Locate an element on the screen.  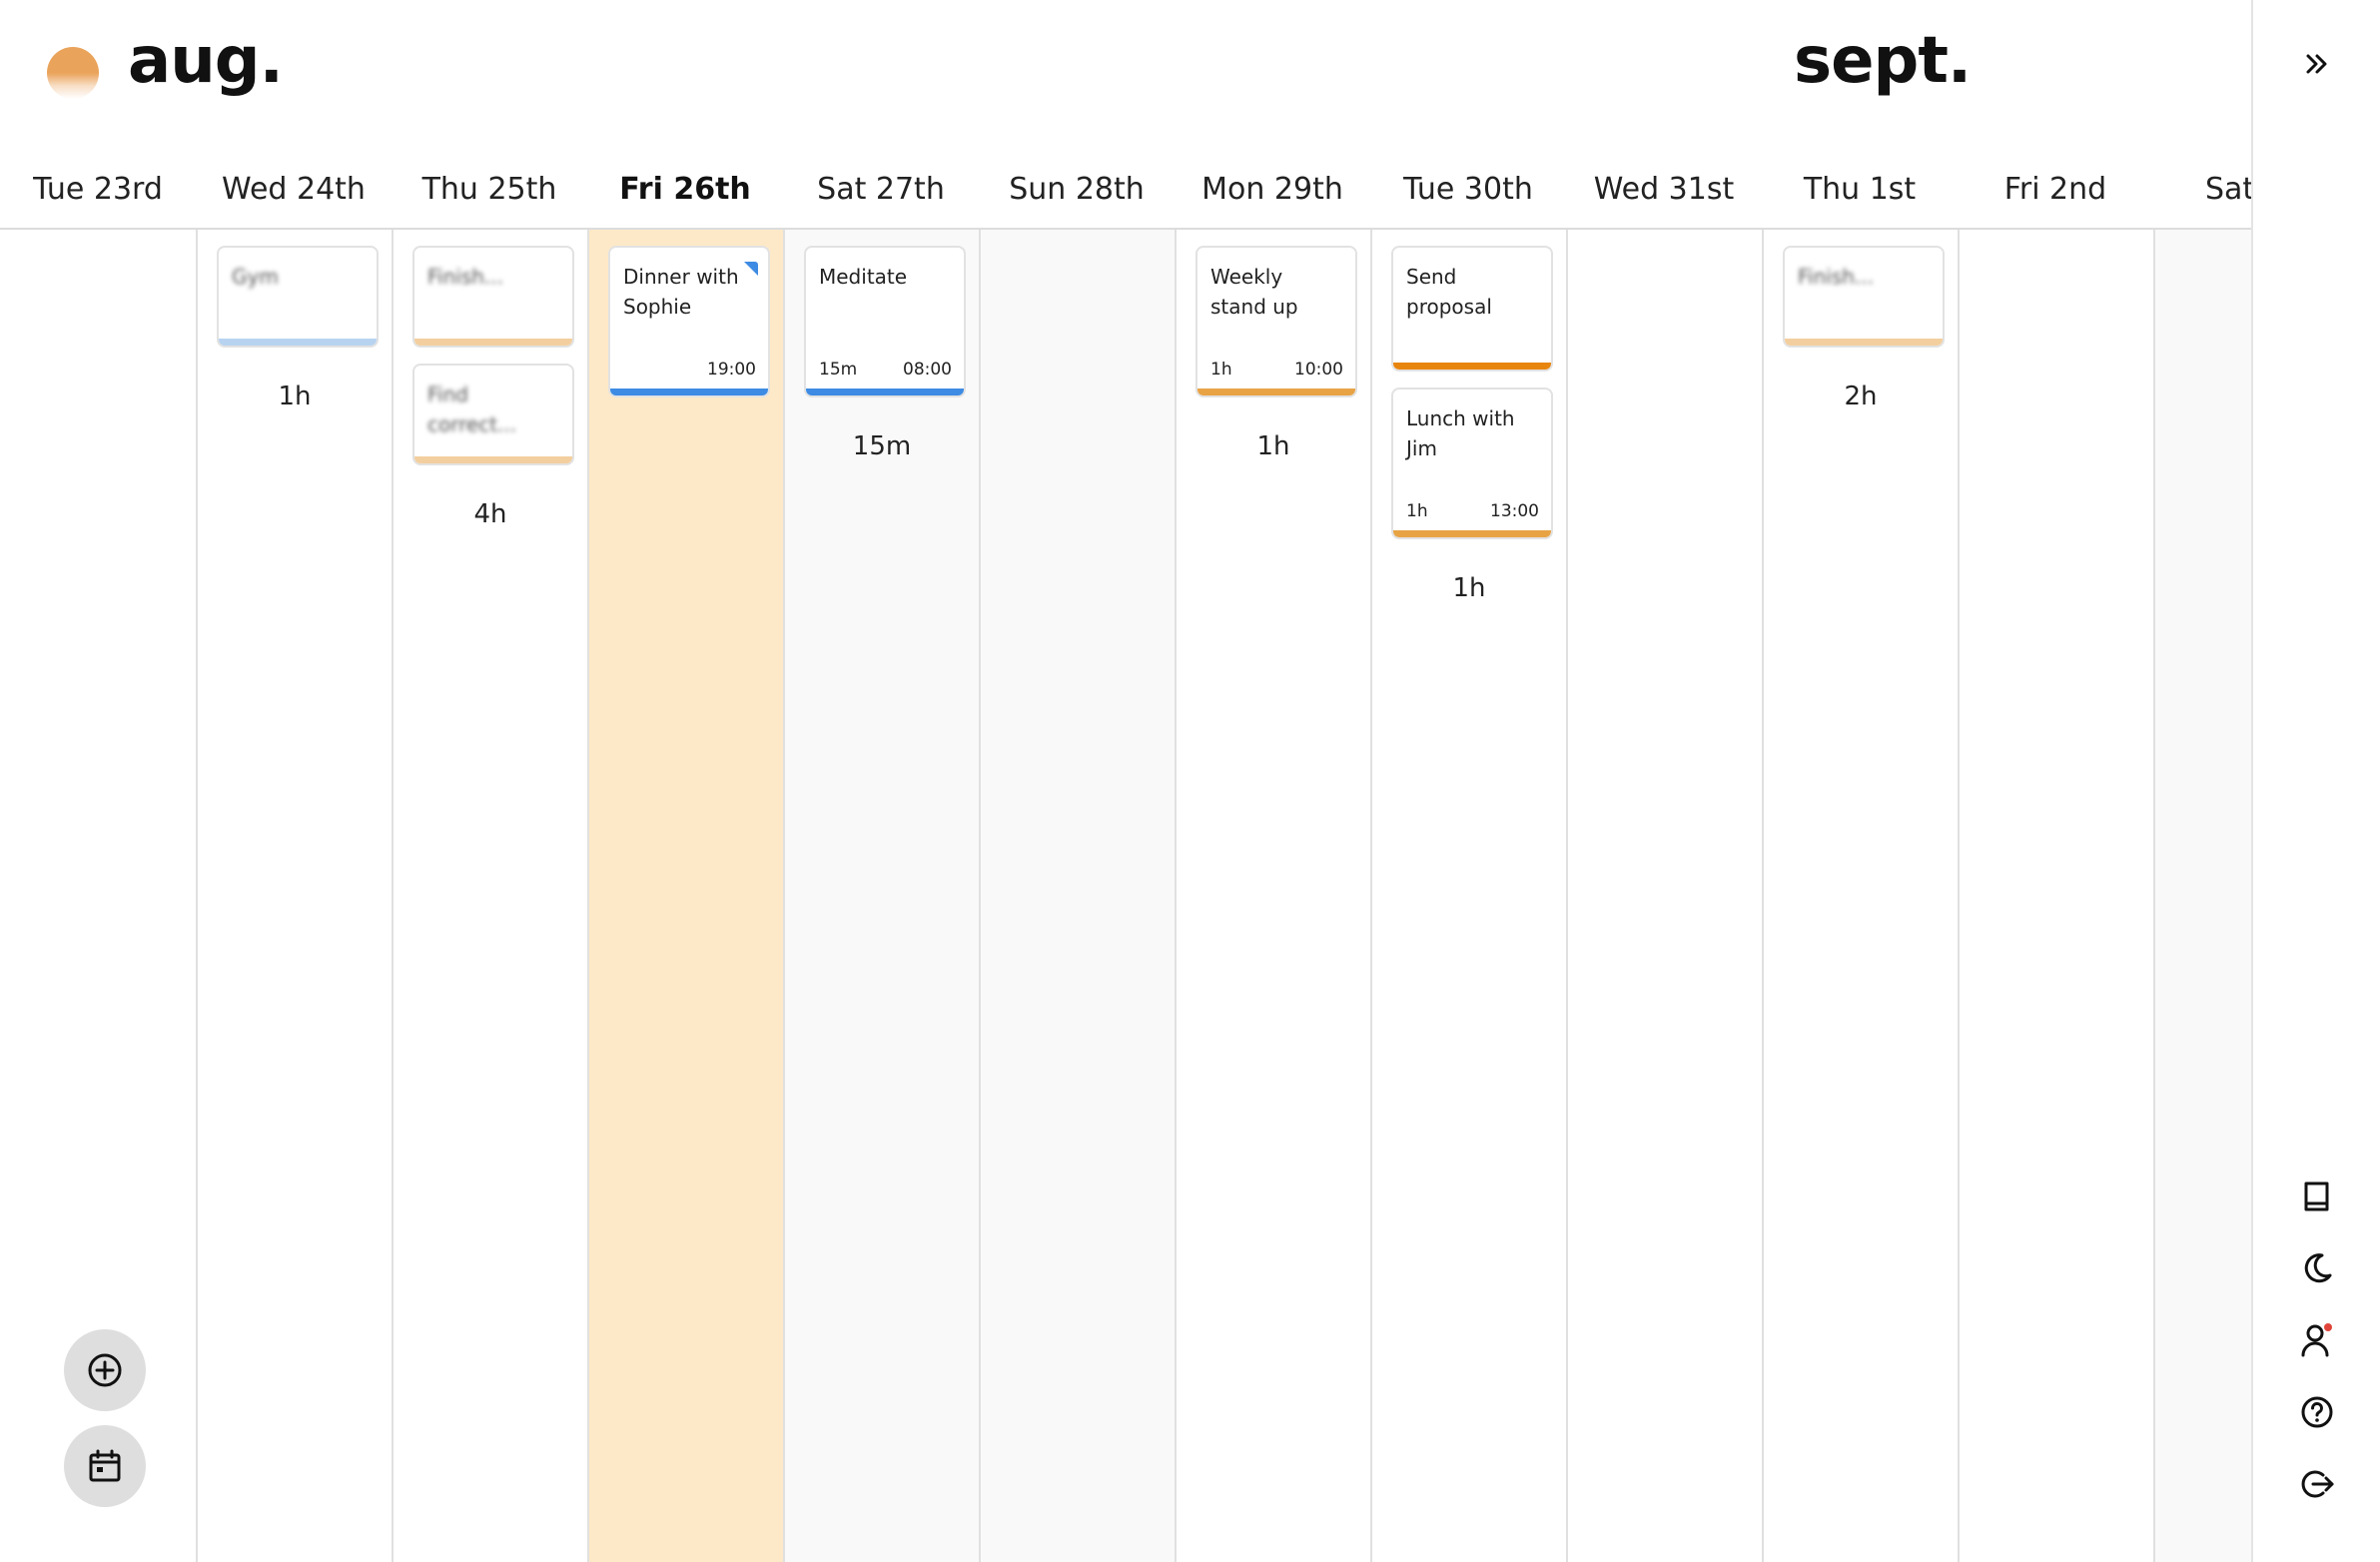
plus-circle-icon is located at coordinates (105, 1370).